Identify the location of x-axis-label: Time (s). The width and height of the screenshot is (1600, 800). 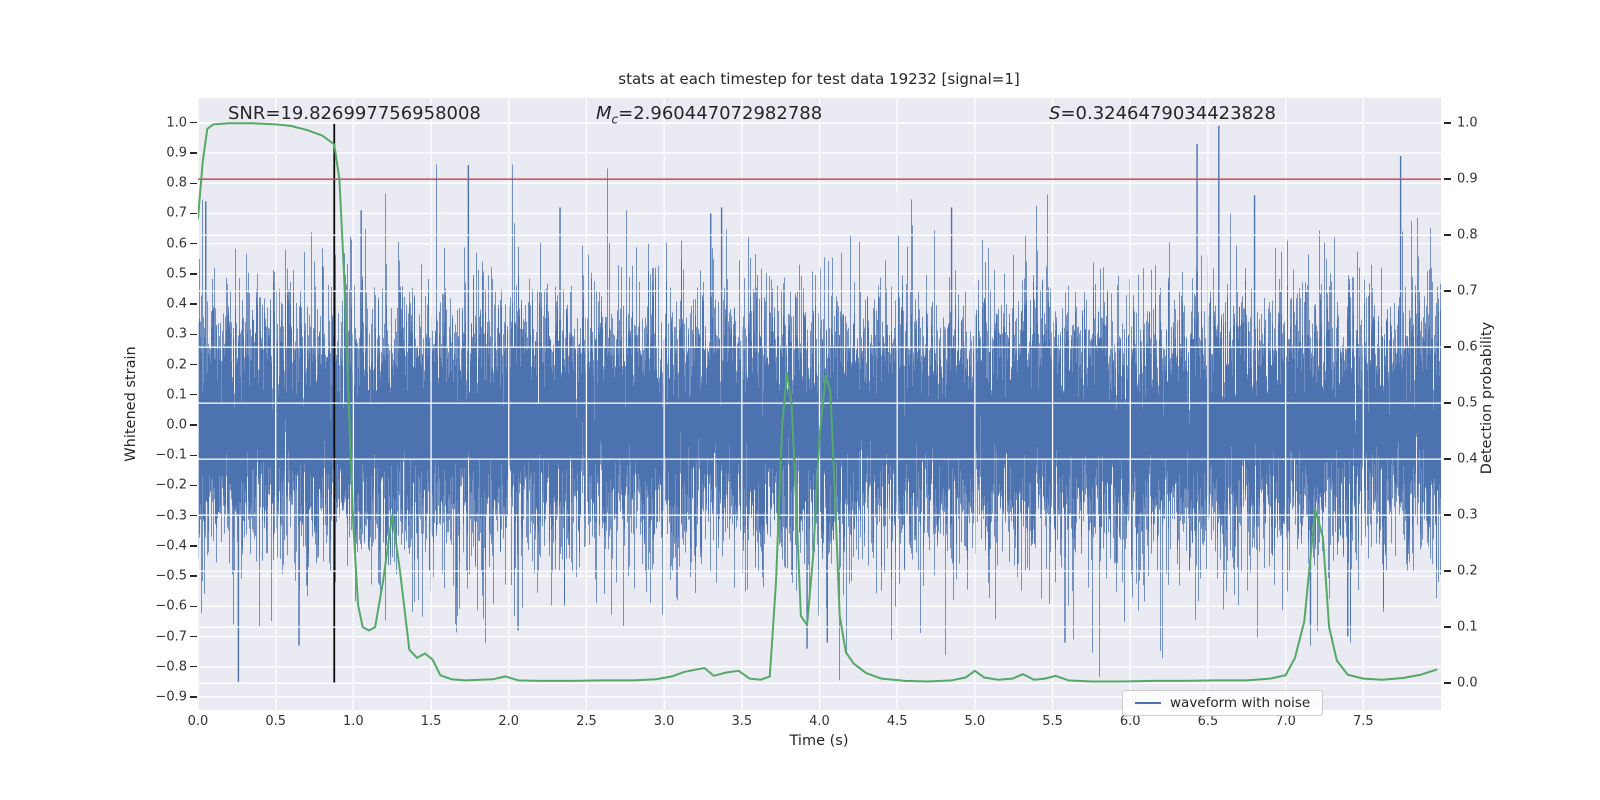
(819, 741).